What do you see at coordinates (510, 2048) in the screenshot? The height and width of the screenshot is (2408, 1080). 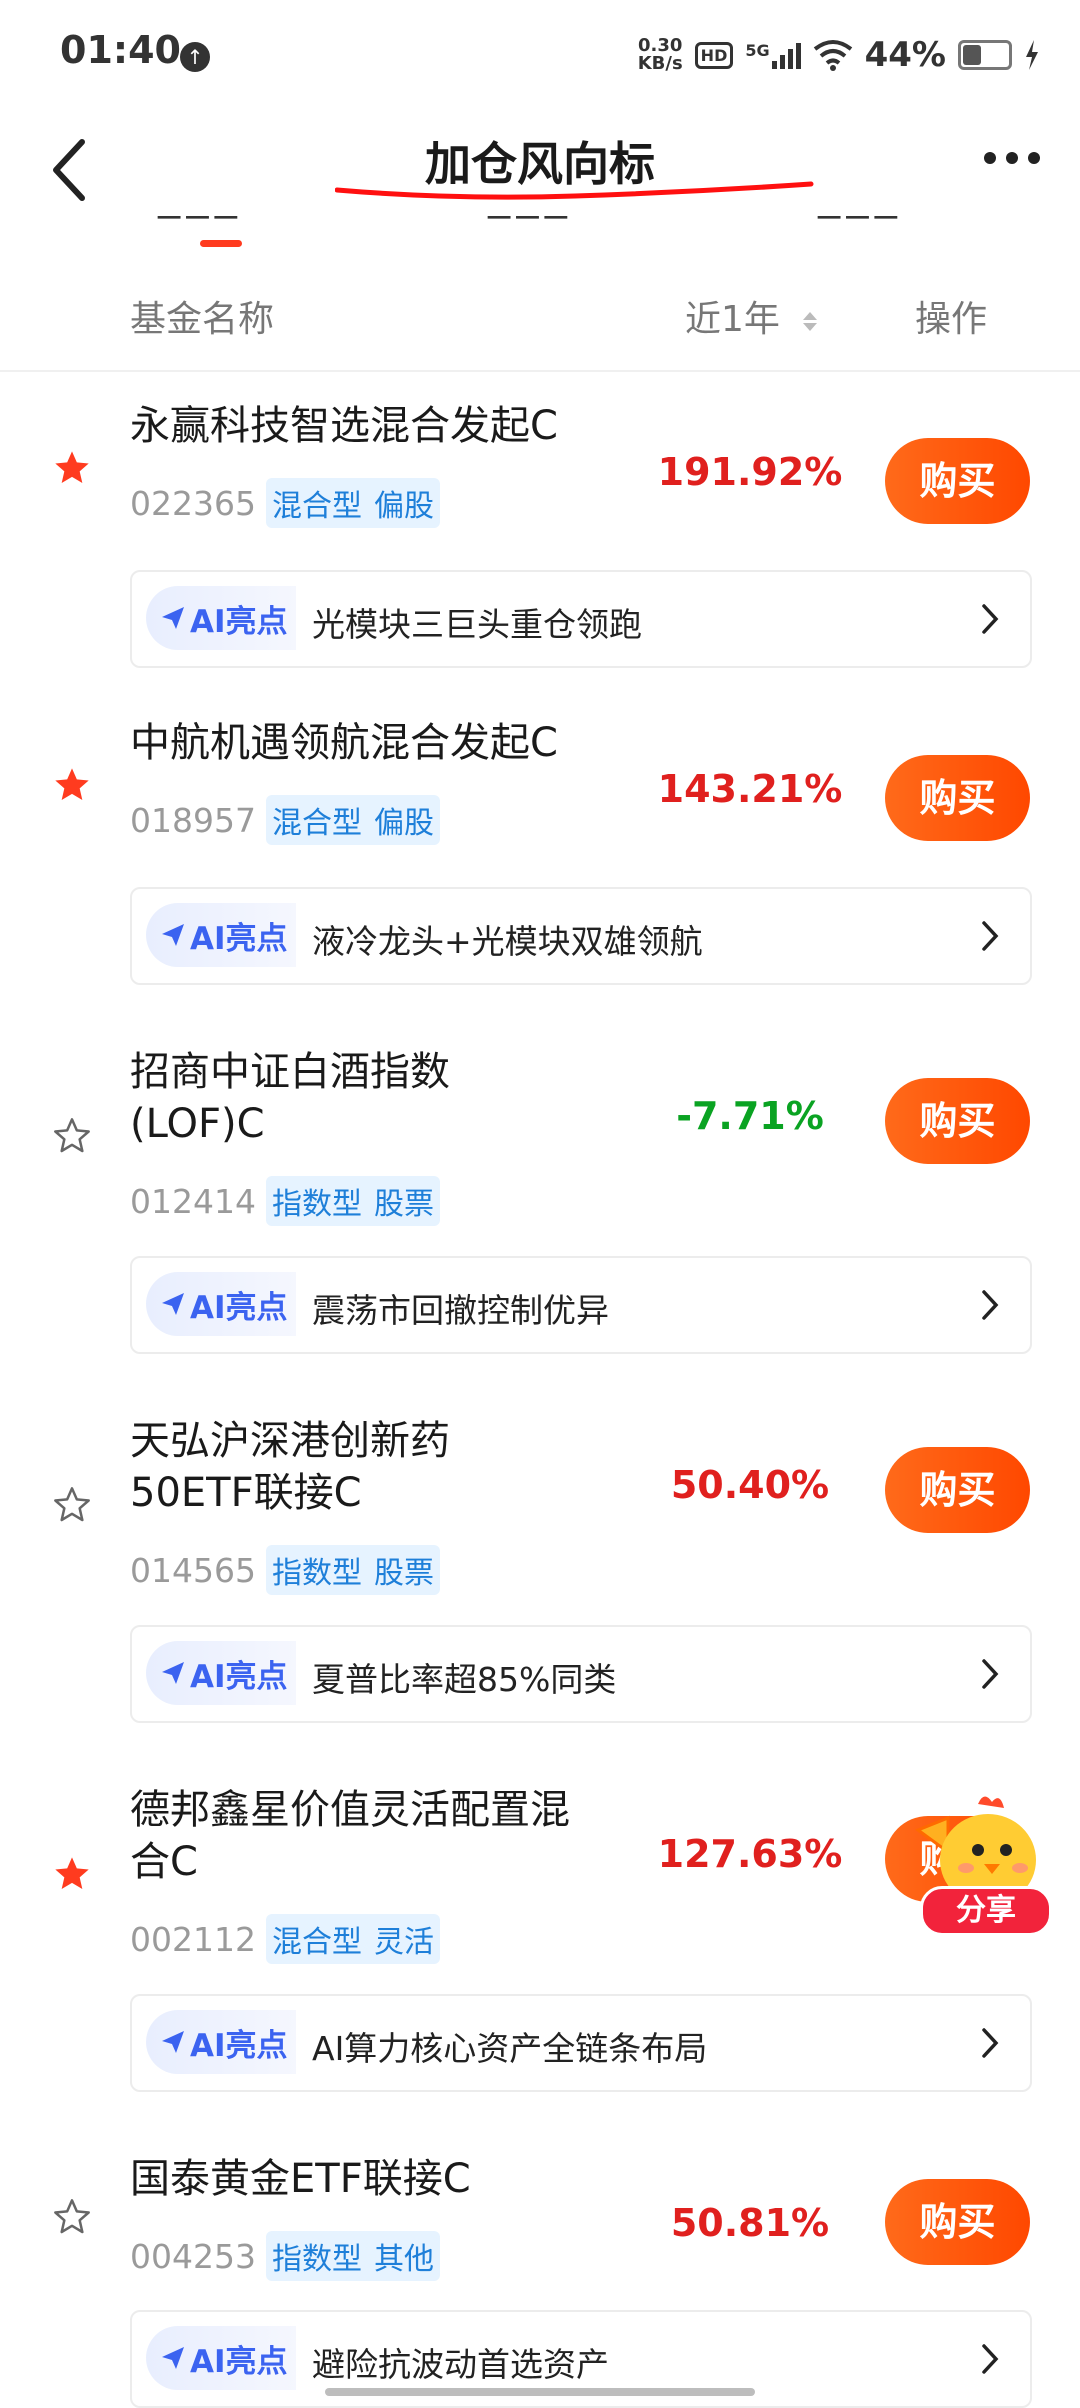 I see `ai-highlight-text: AI算力核心资产全链条布局` at bounding box center [510, 2048].